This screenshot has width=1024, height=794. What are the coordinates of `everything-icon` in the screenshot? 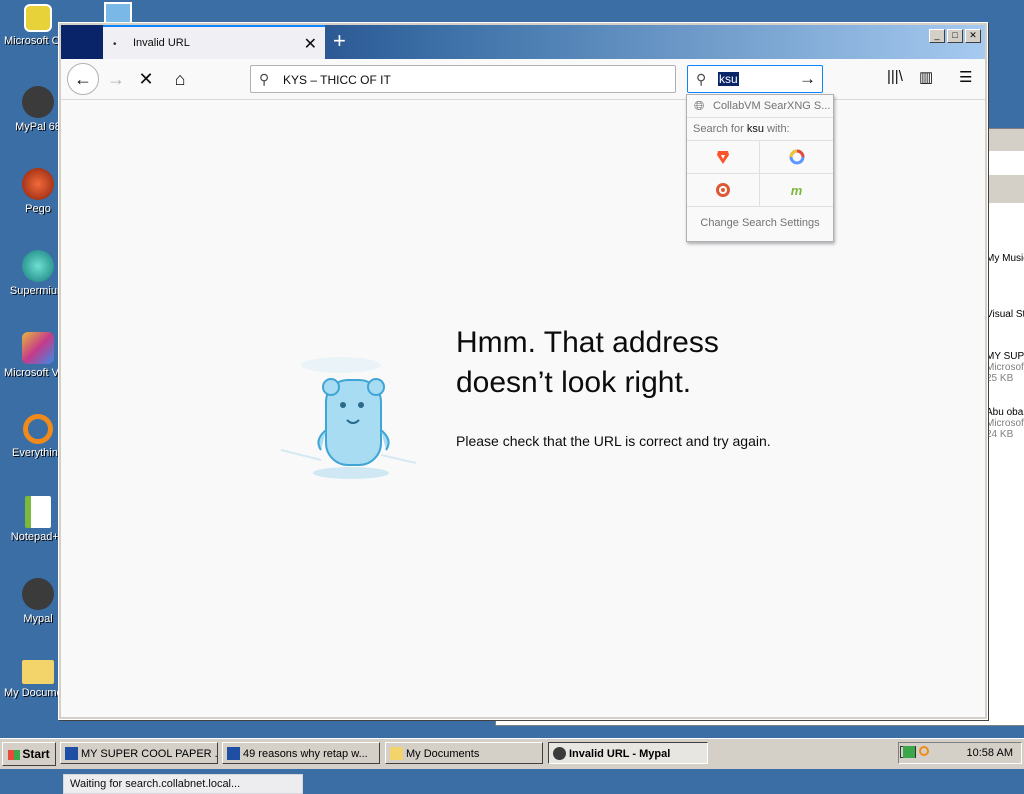 It's located at (38, 429).